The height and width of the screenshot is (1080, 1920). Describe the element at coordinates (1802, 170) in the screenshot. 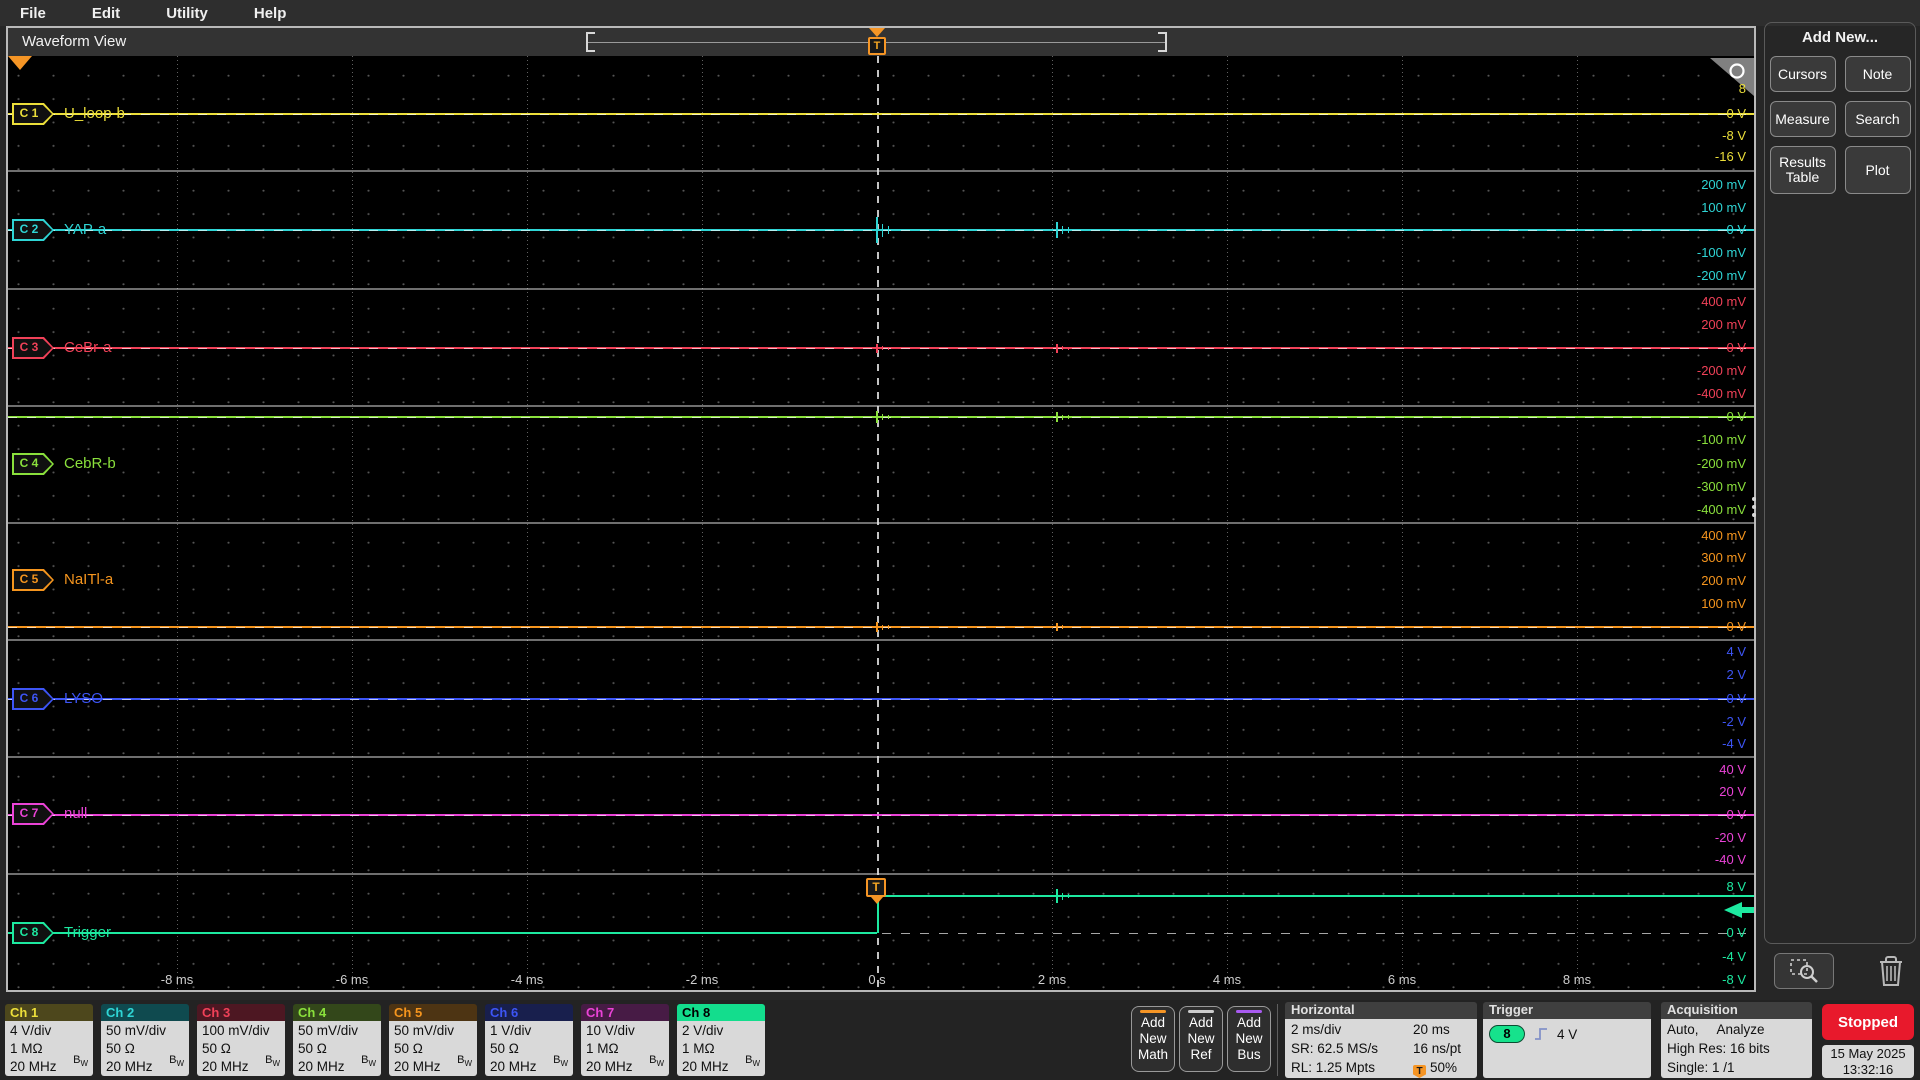

I see `results-table-button: Results Table` at that location.